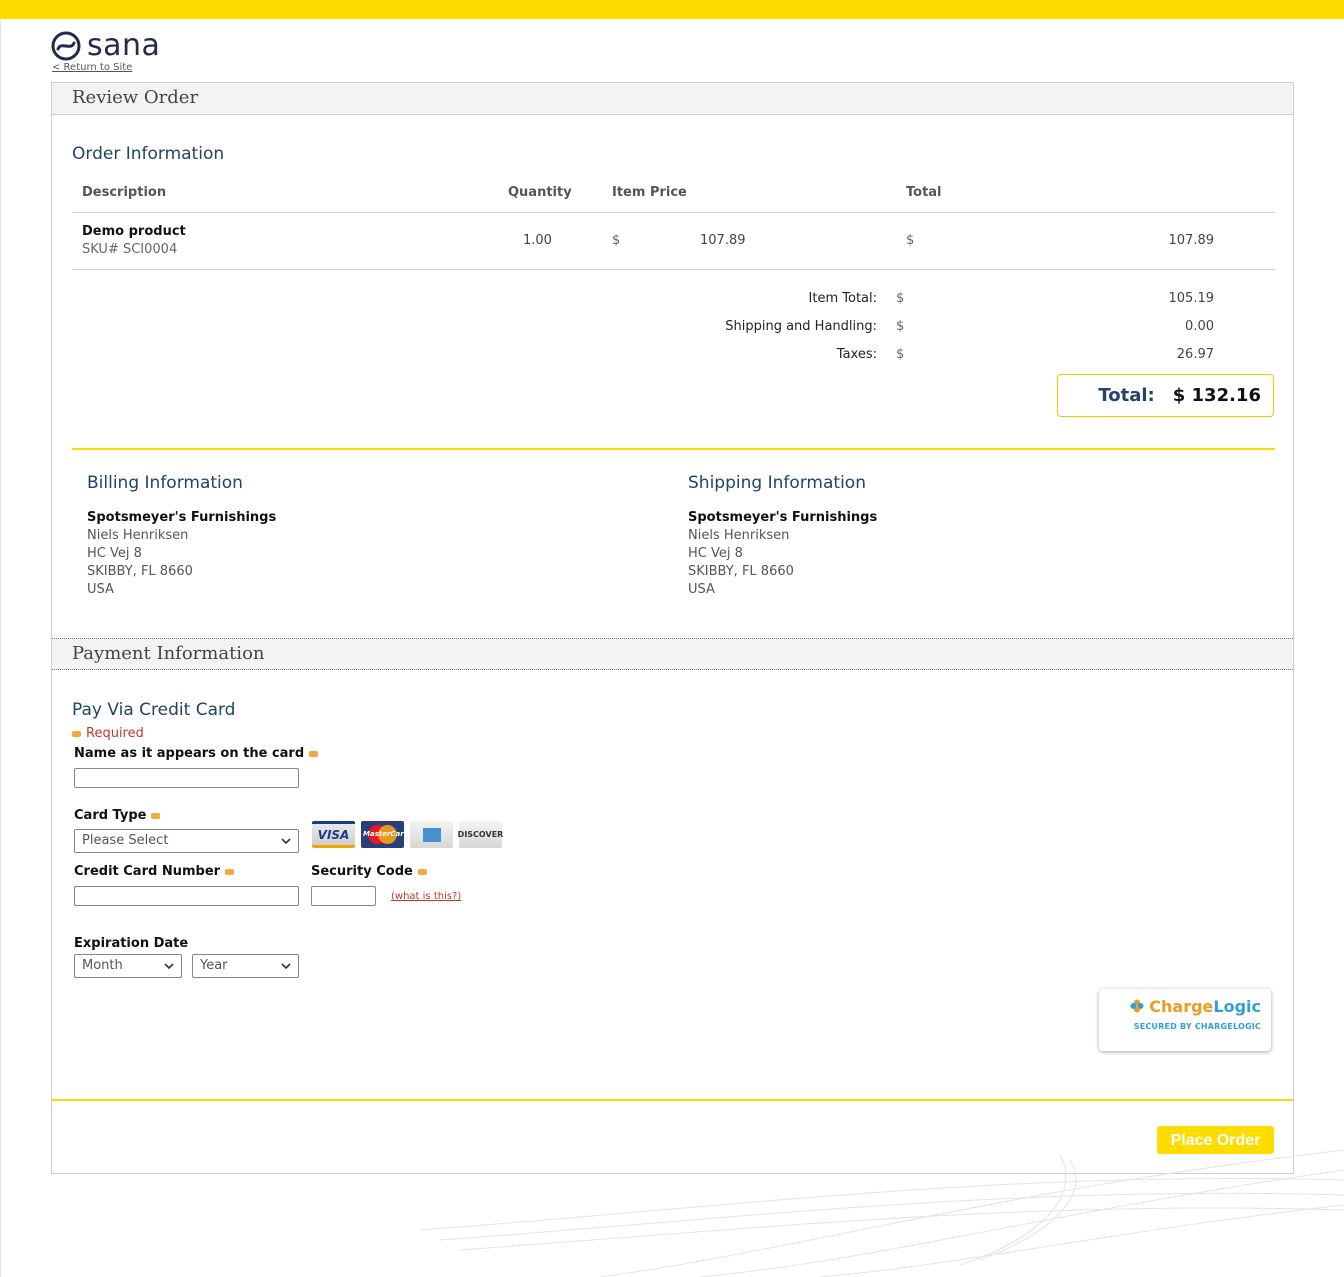 This screenshot has height=1277, width=1344. Describe the element at coordinates (672, 9) in the screenshot. I see `top-accent-bar` at that location.